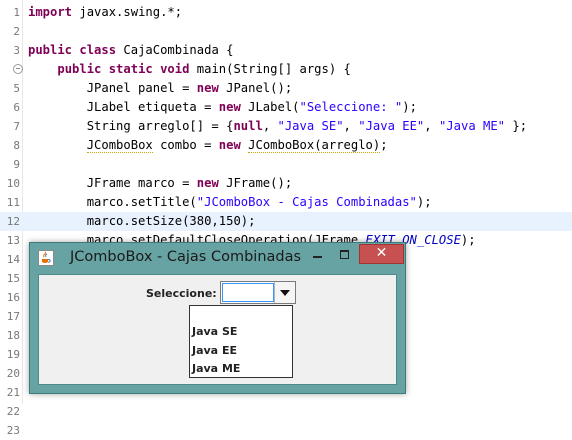  I want to click on line-number: 17, so click(13, 316).